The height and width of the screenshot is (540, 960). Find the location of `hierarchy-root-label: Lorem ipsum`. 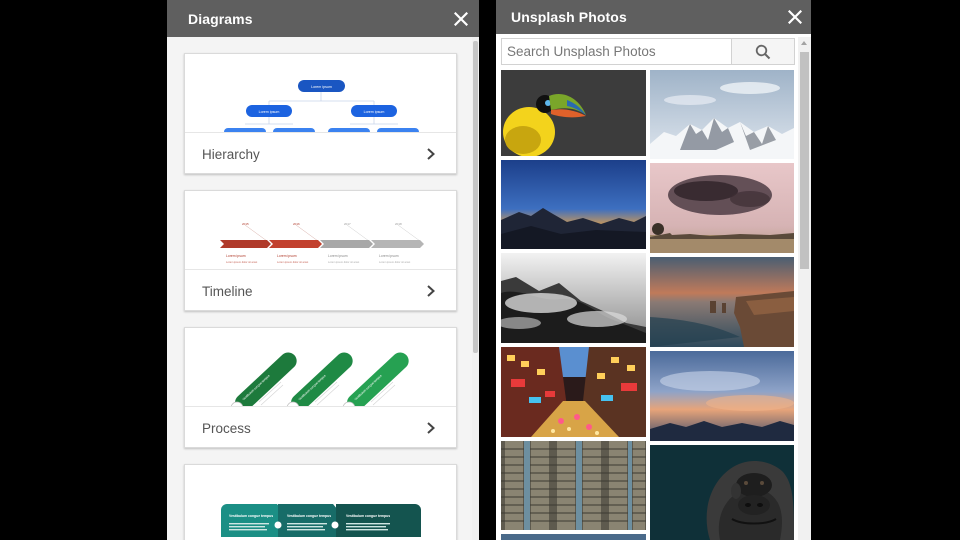

hierarchy-root-label: Lorem ipsum is located at coordinates (321, 87).